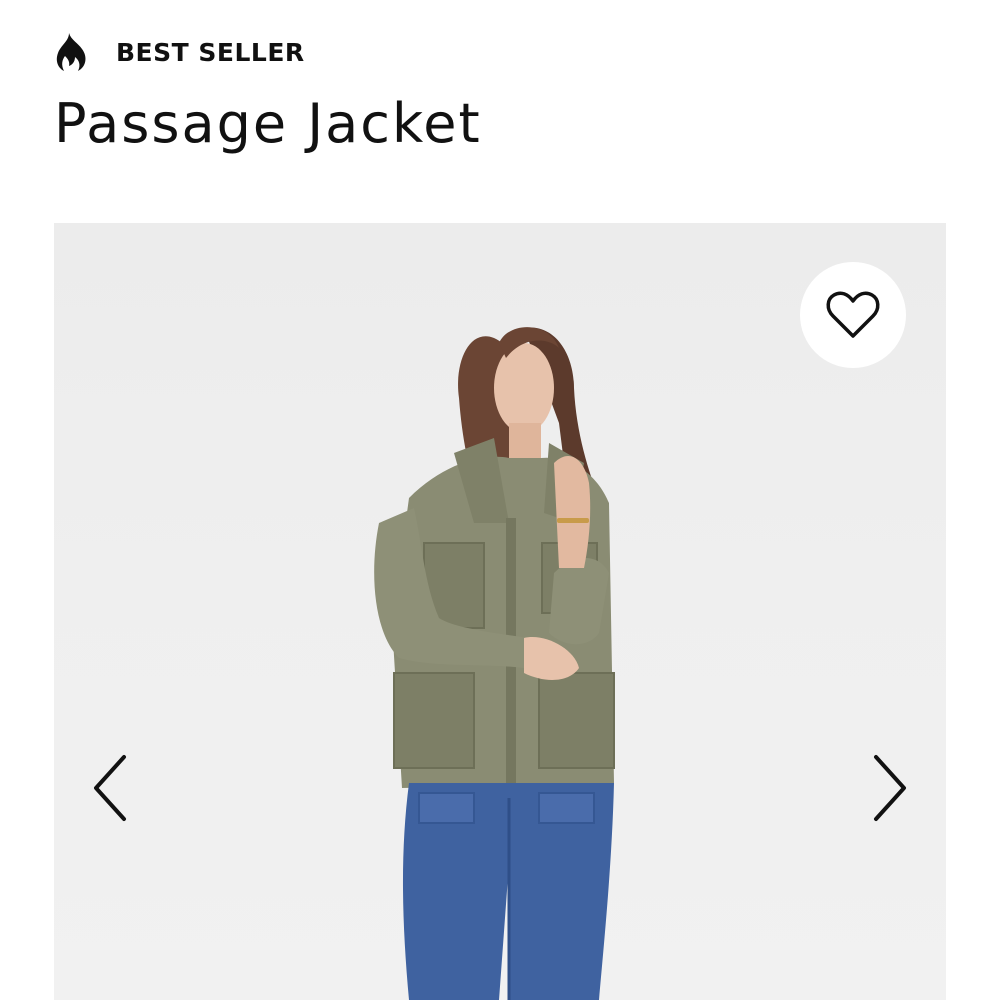 This screenshot has height=1000, width=1000. What do you see at coordinates (71, 52) in the screenshot?
I see `flame-icon` at bounding box center [71, 52].